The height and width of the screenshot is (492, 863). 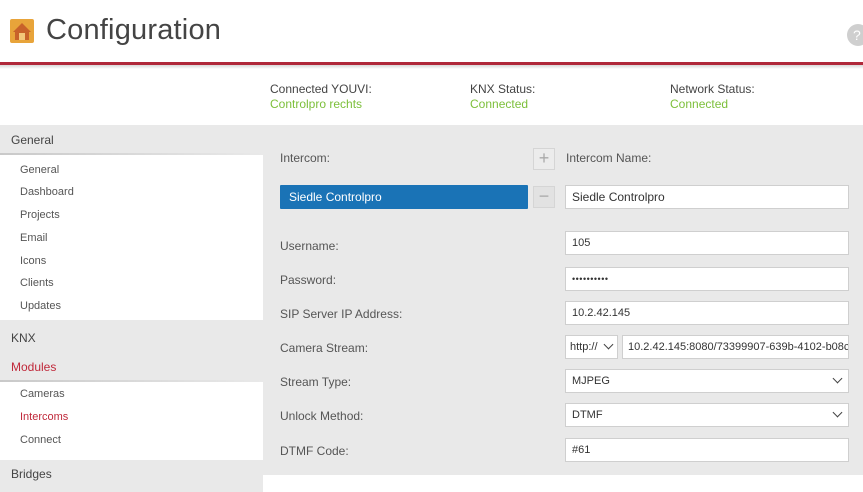 I want to click on sip-server-label: SIP Server IP Address:, so click(x=341, y=314).